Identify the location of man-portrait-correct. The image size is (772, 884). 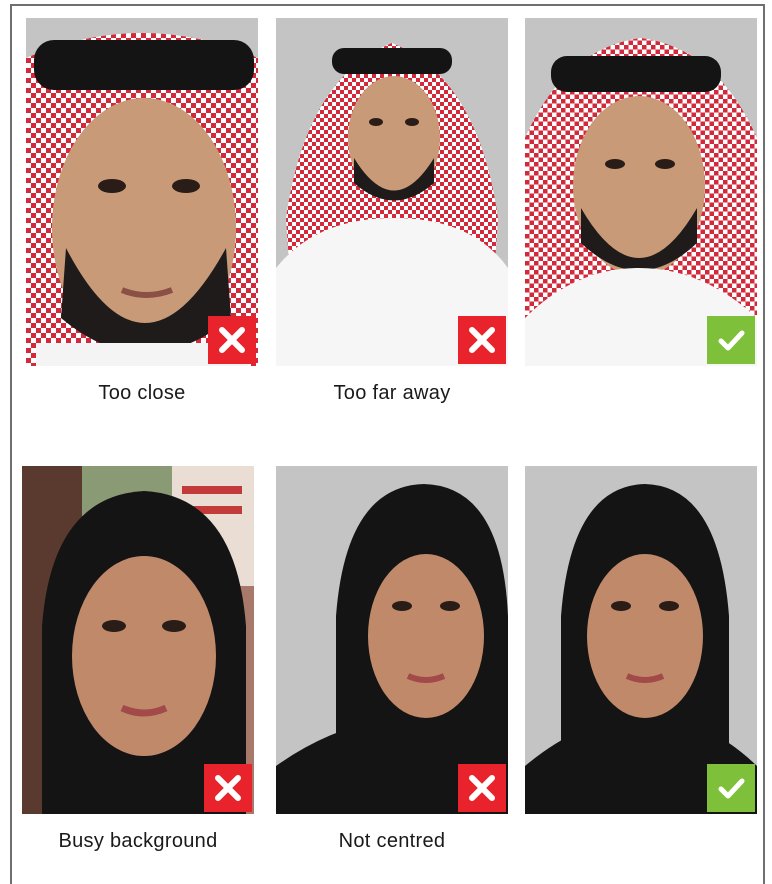
(641, 192).